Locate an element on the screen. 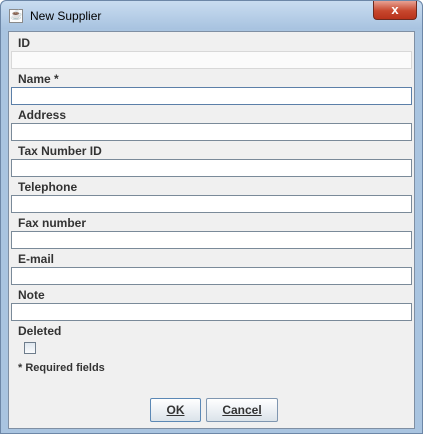 This screenshot has height=434, width=423. telephone-field is located at coordinates (211, 204).